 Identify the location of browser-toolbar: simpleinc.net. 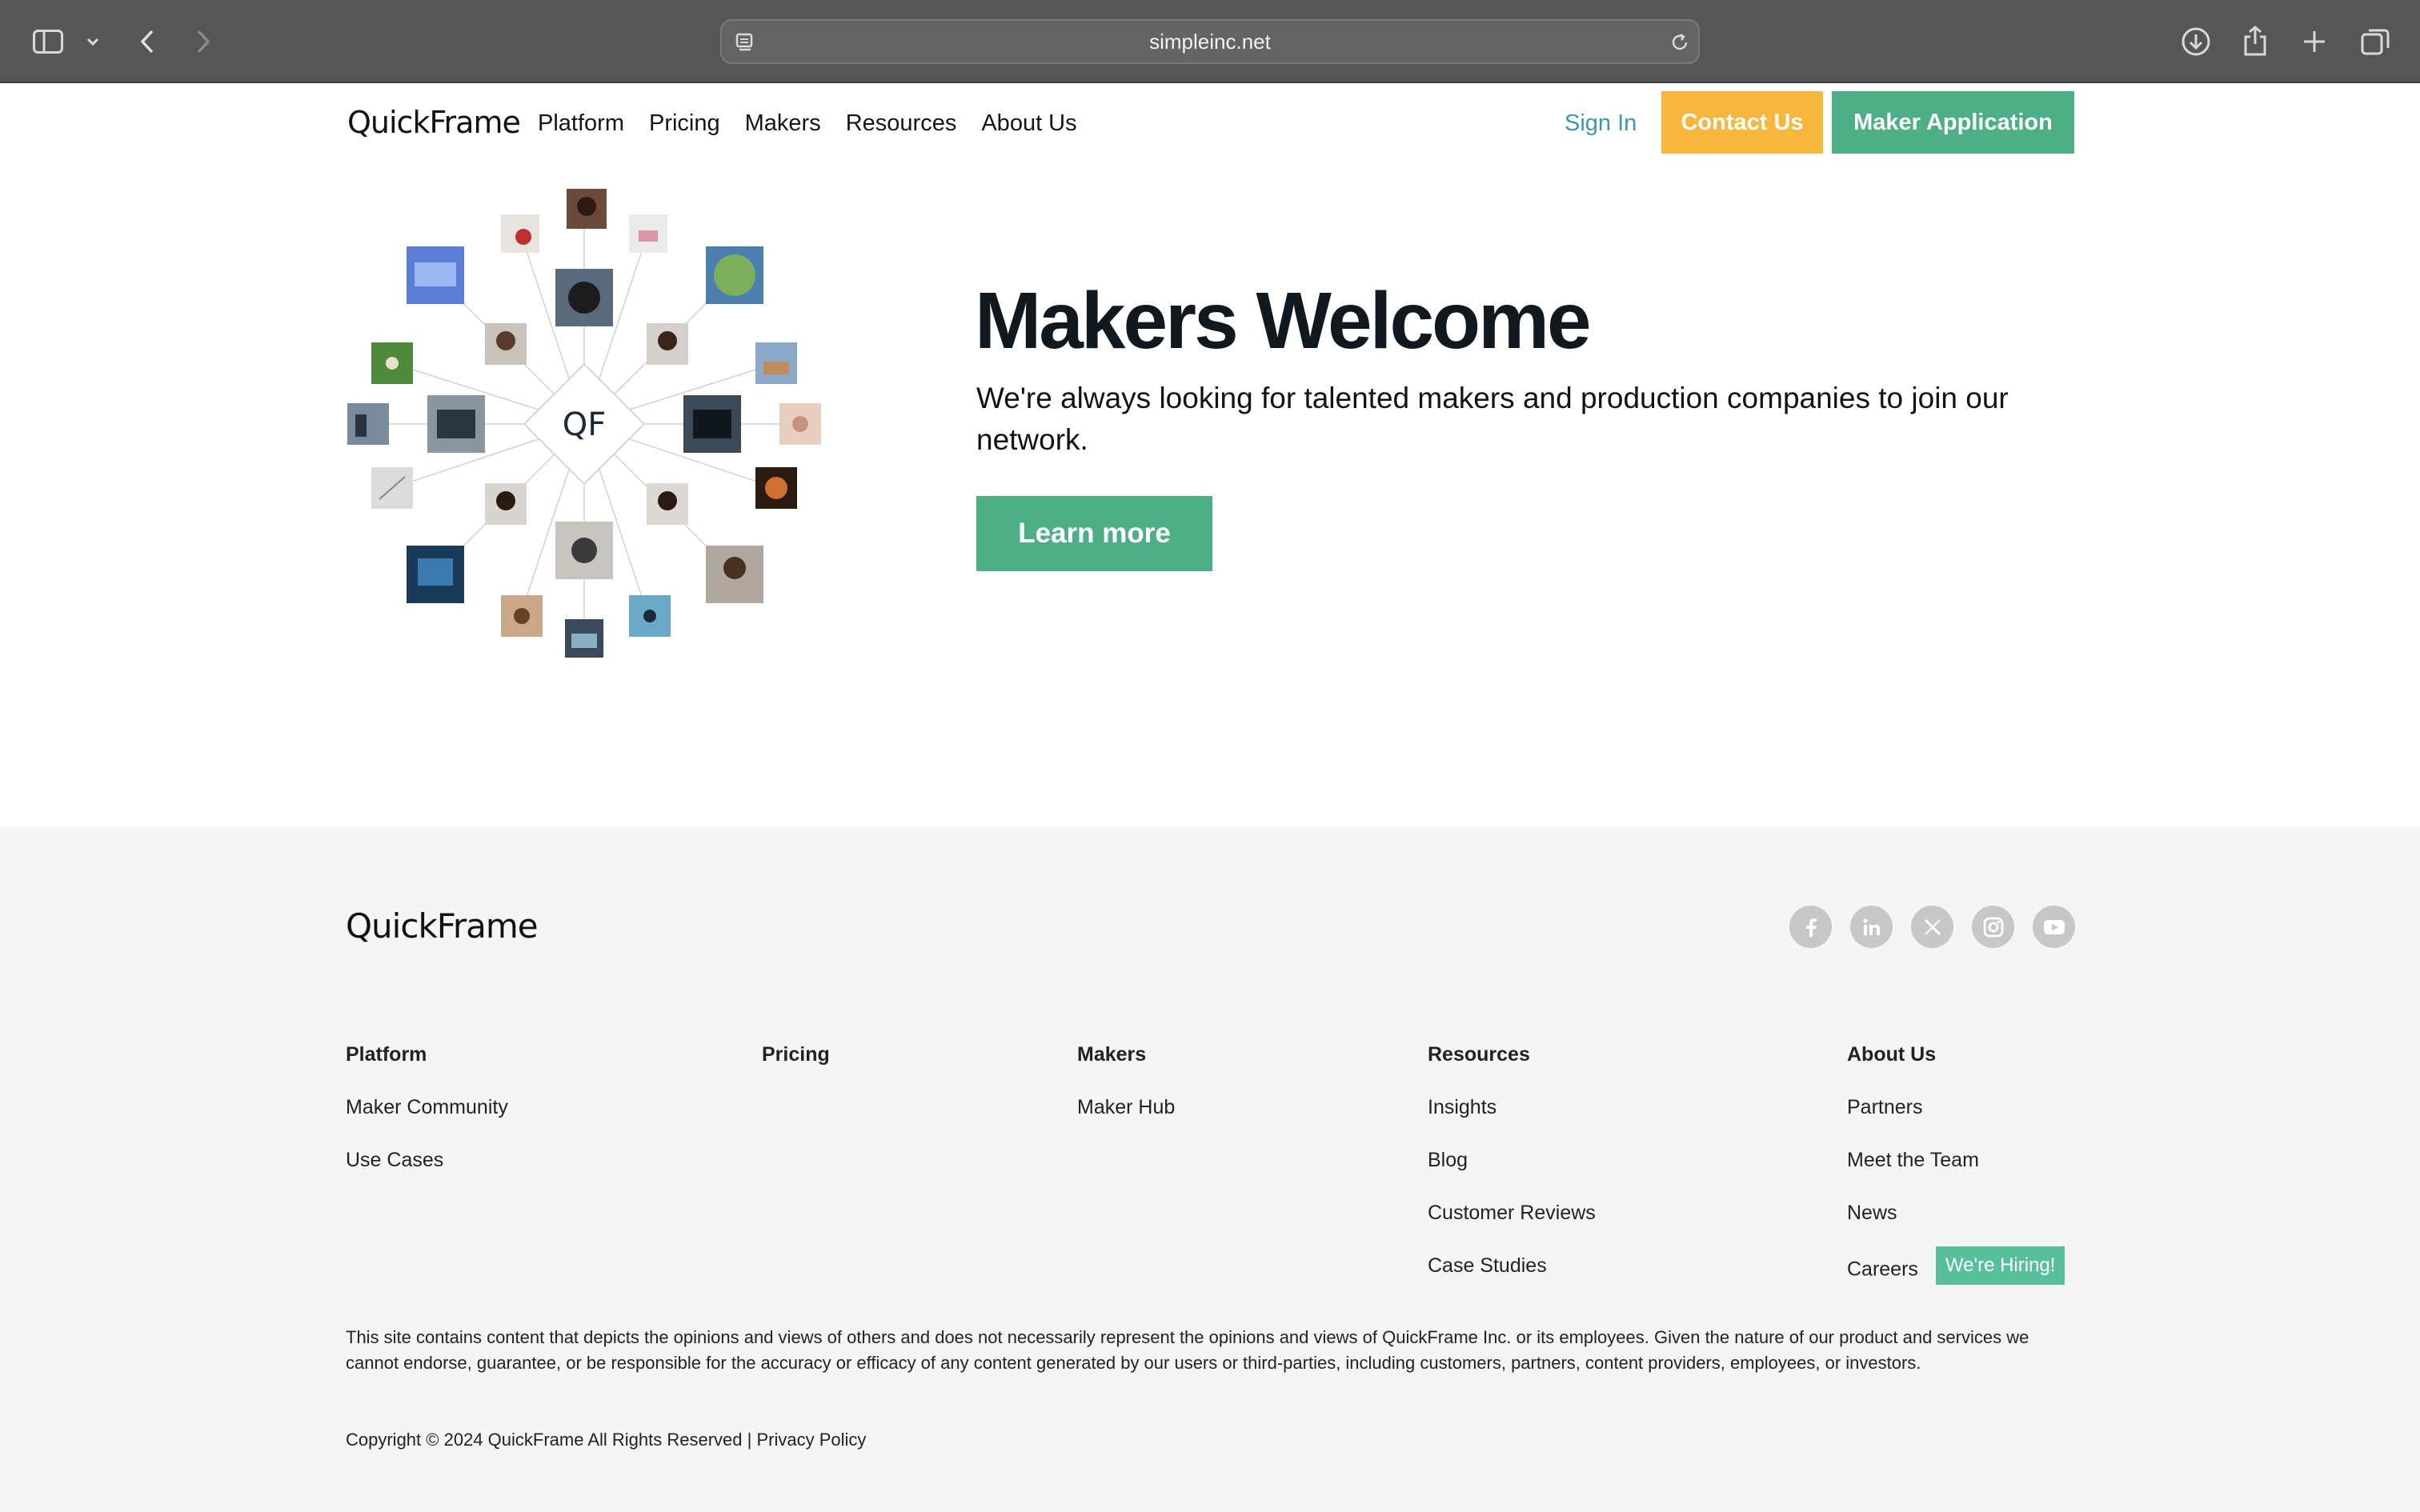
(1210, 41).